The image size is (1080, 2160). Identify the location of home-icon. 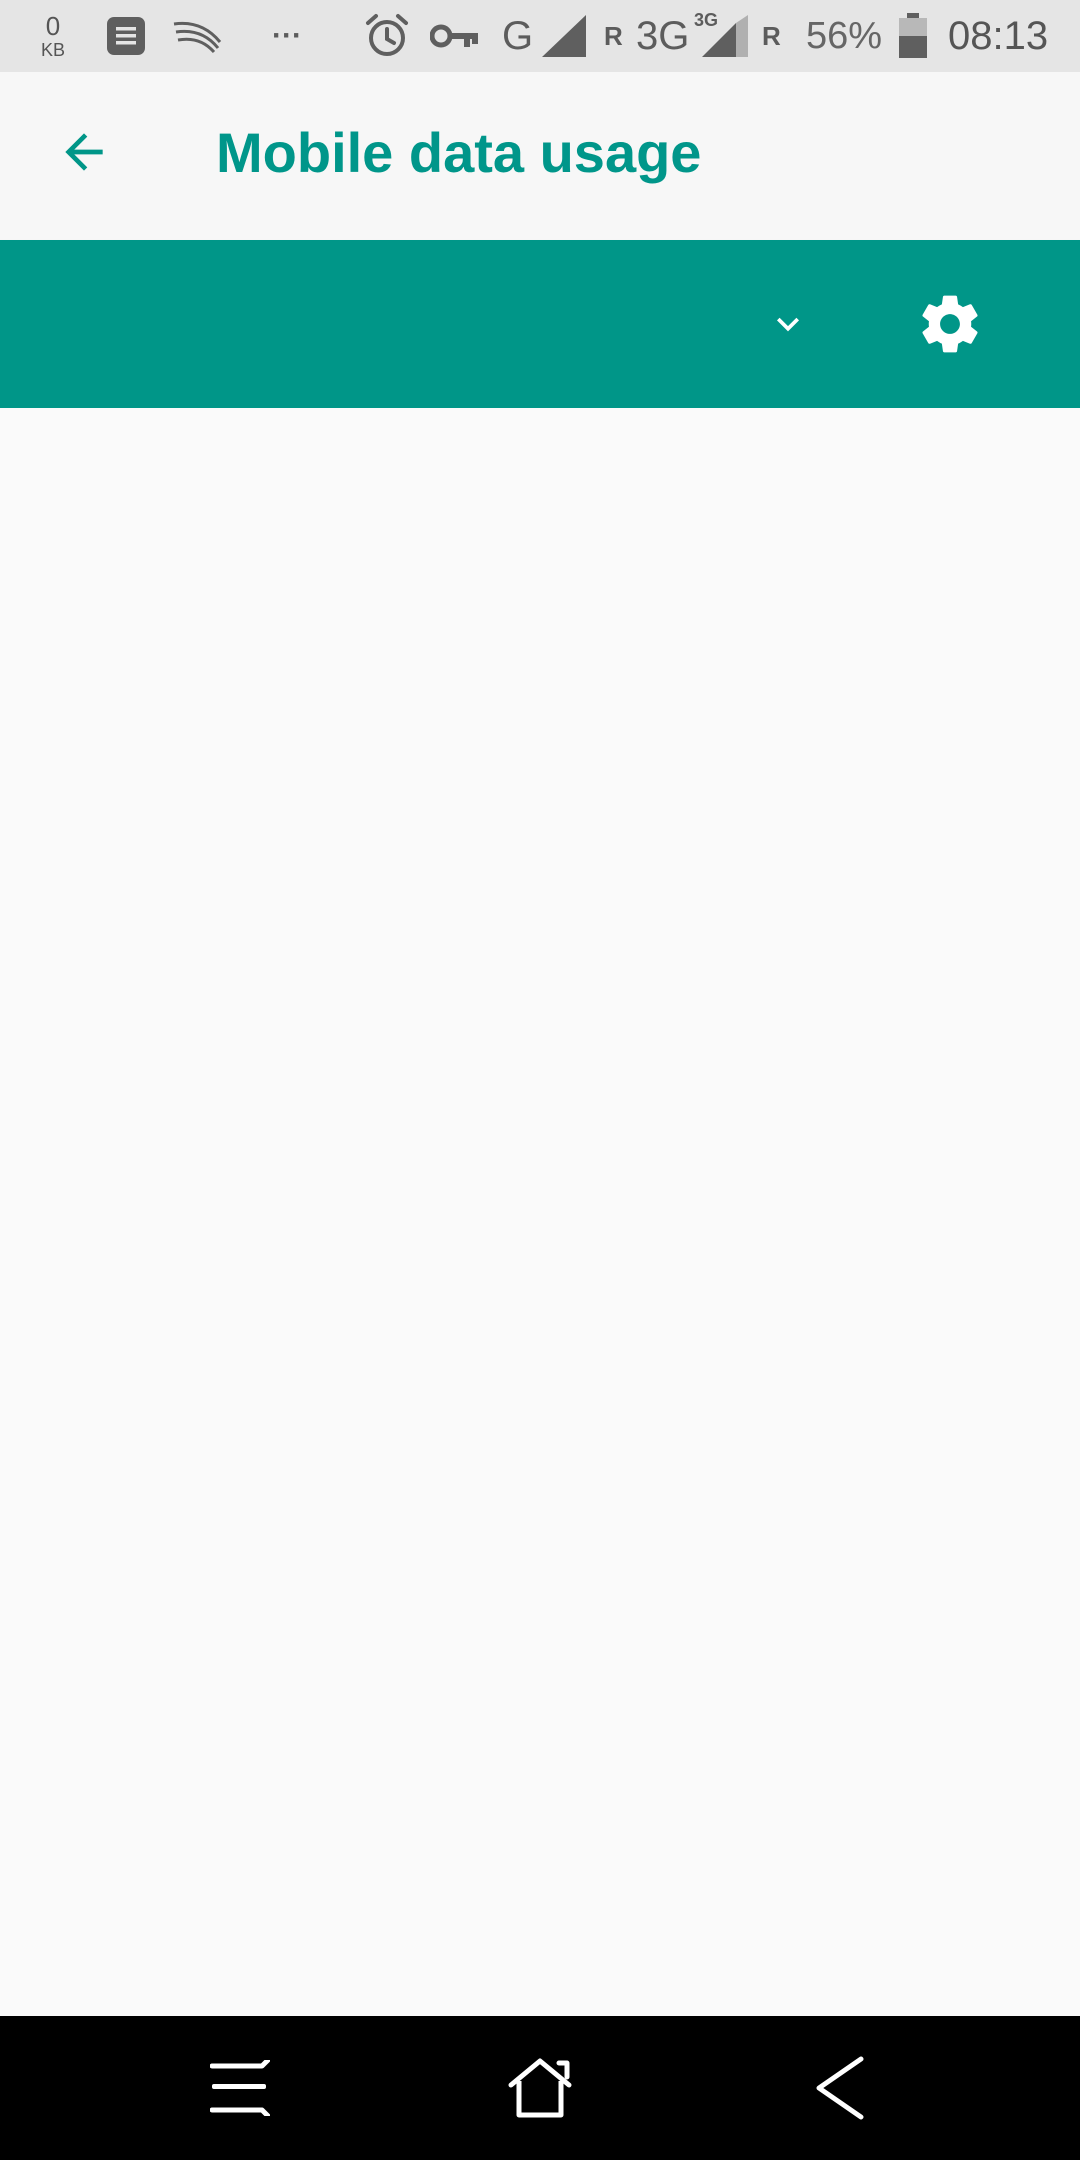
(540, 2088).